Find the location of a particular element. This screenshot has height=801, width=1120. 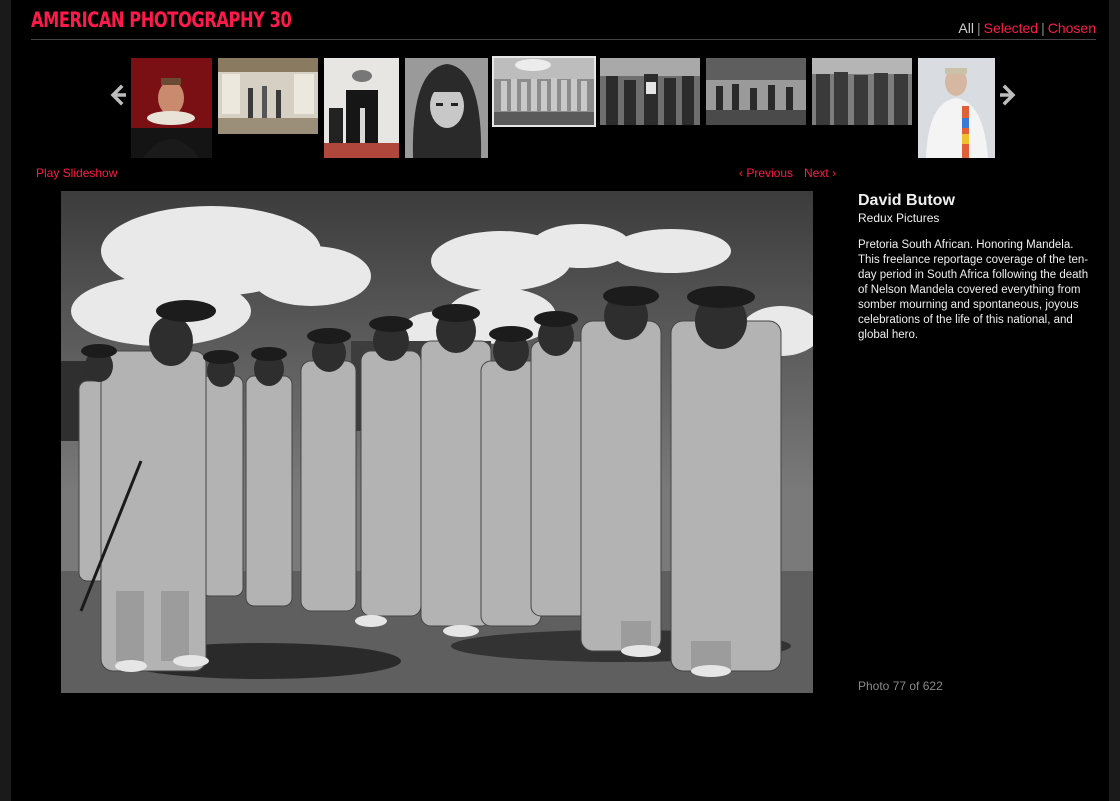

chevron-left-icon is located at coordinates (118, 95).